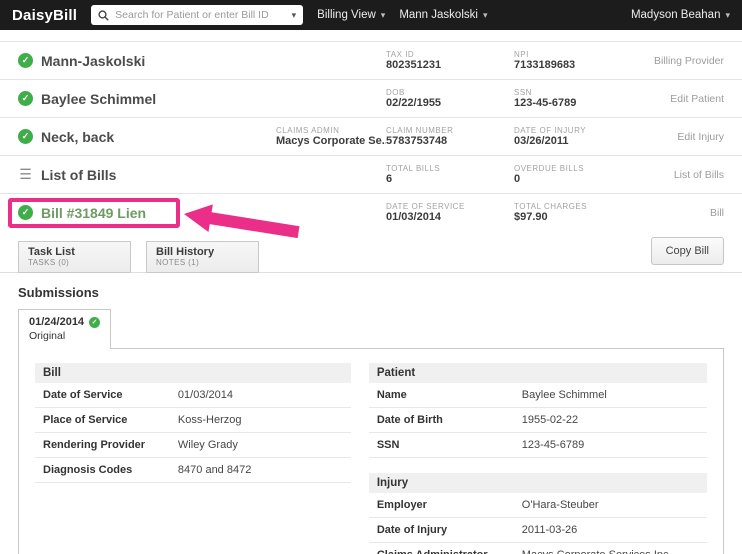 The image size is (742, 554). I want to click on patient-section-heading: Patient, so click(537, 373).